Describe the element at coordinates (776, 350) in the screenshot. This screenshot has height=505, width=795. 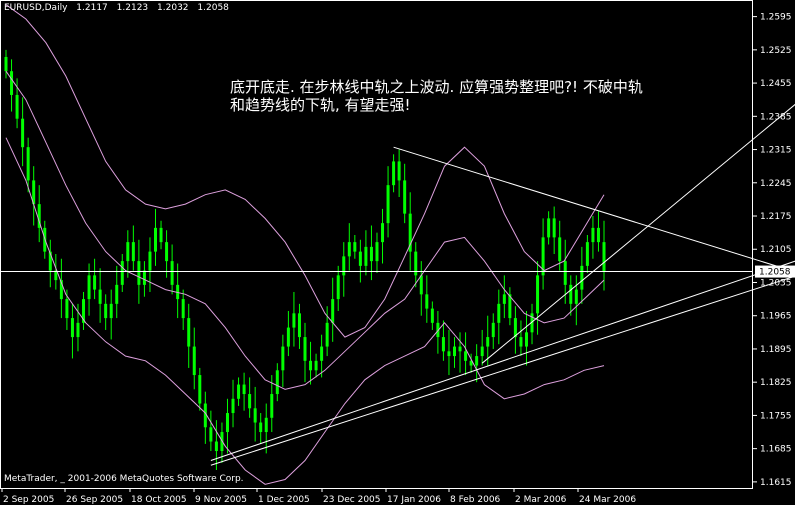
I see `y-tick-label: 1.1895` at that location.